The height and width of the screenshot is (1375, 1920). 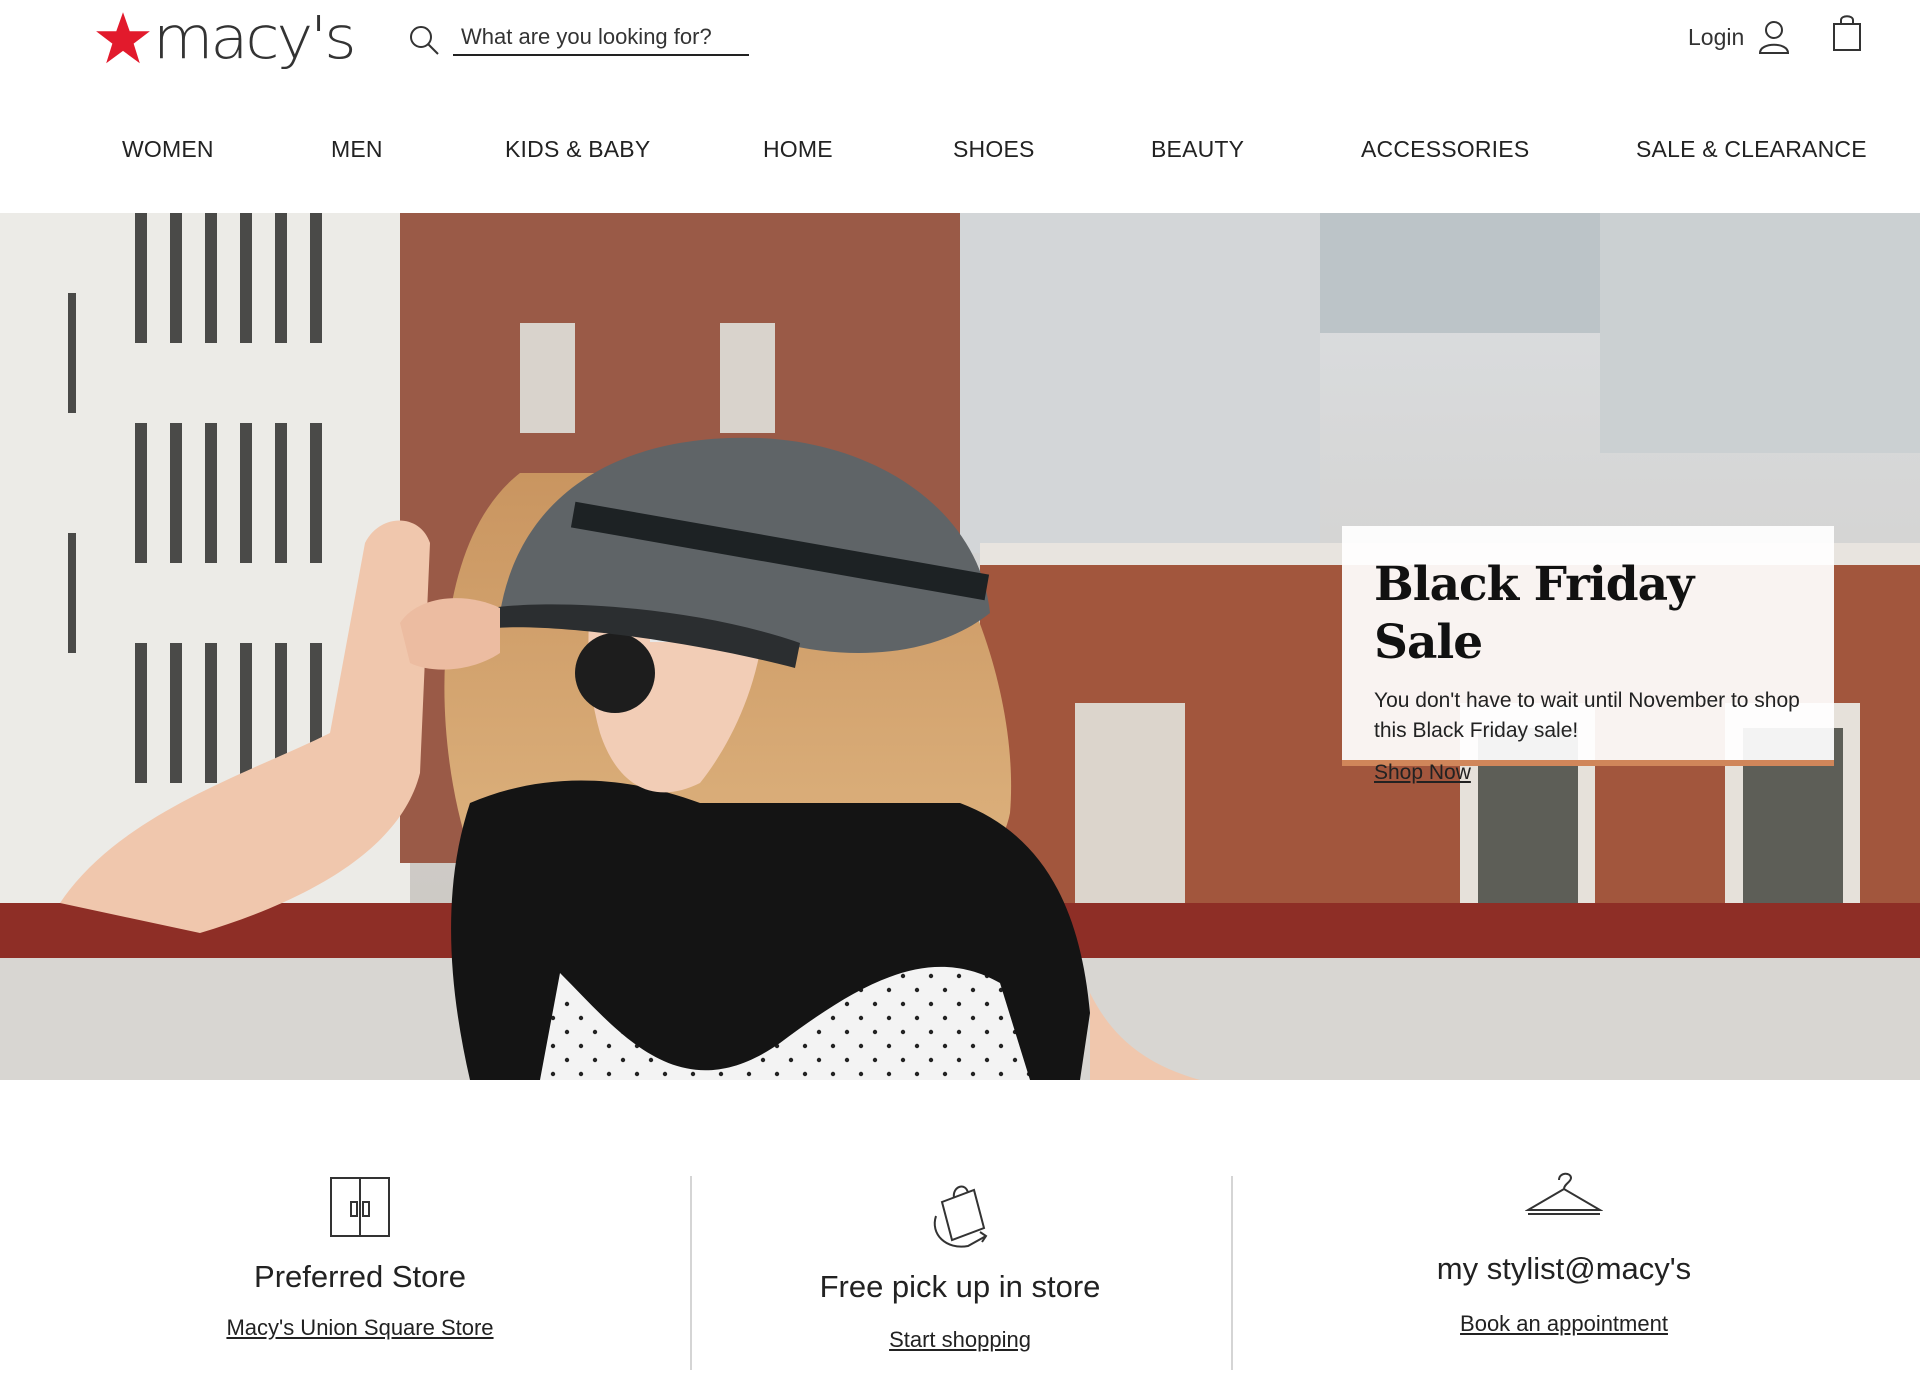 I want to click on user-icon, so click(x=1774, y=37).